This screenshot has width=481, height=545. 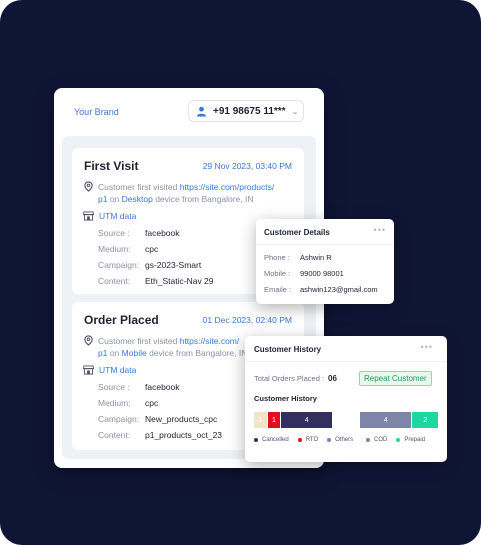 What do you see at coordinates (173, 265) in the screenshot?
I see `utm-value: gs-2023-Smart` at bounding box center [173, 265].